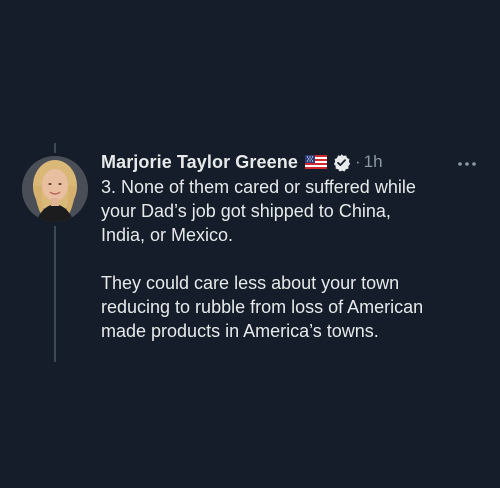 The width and height of the screenshot is (500, 488). I want to click on tweet-line: They could care less about your town, so click(250, 283).